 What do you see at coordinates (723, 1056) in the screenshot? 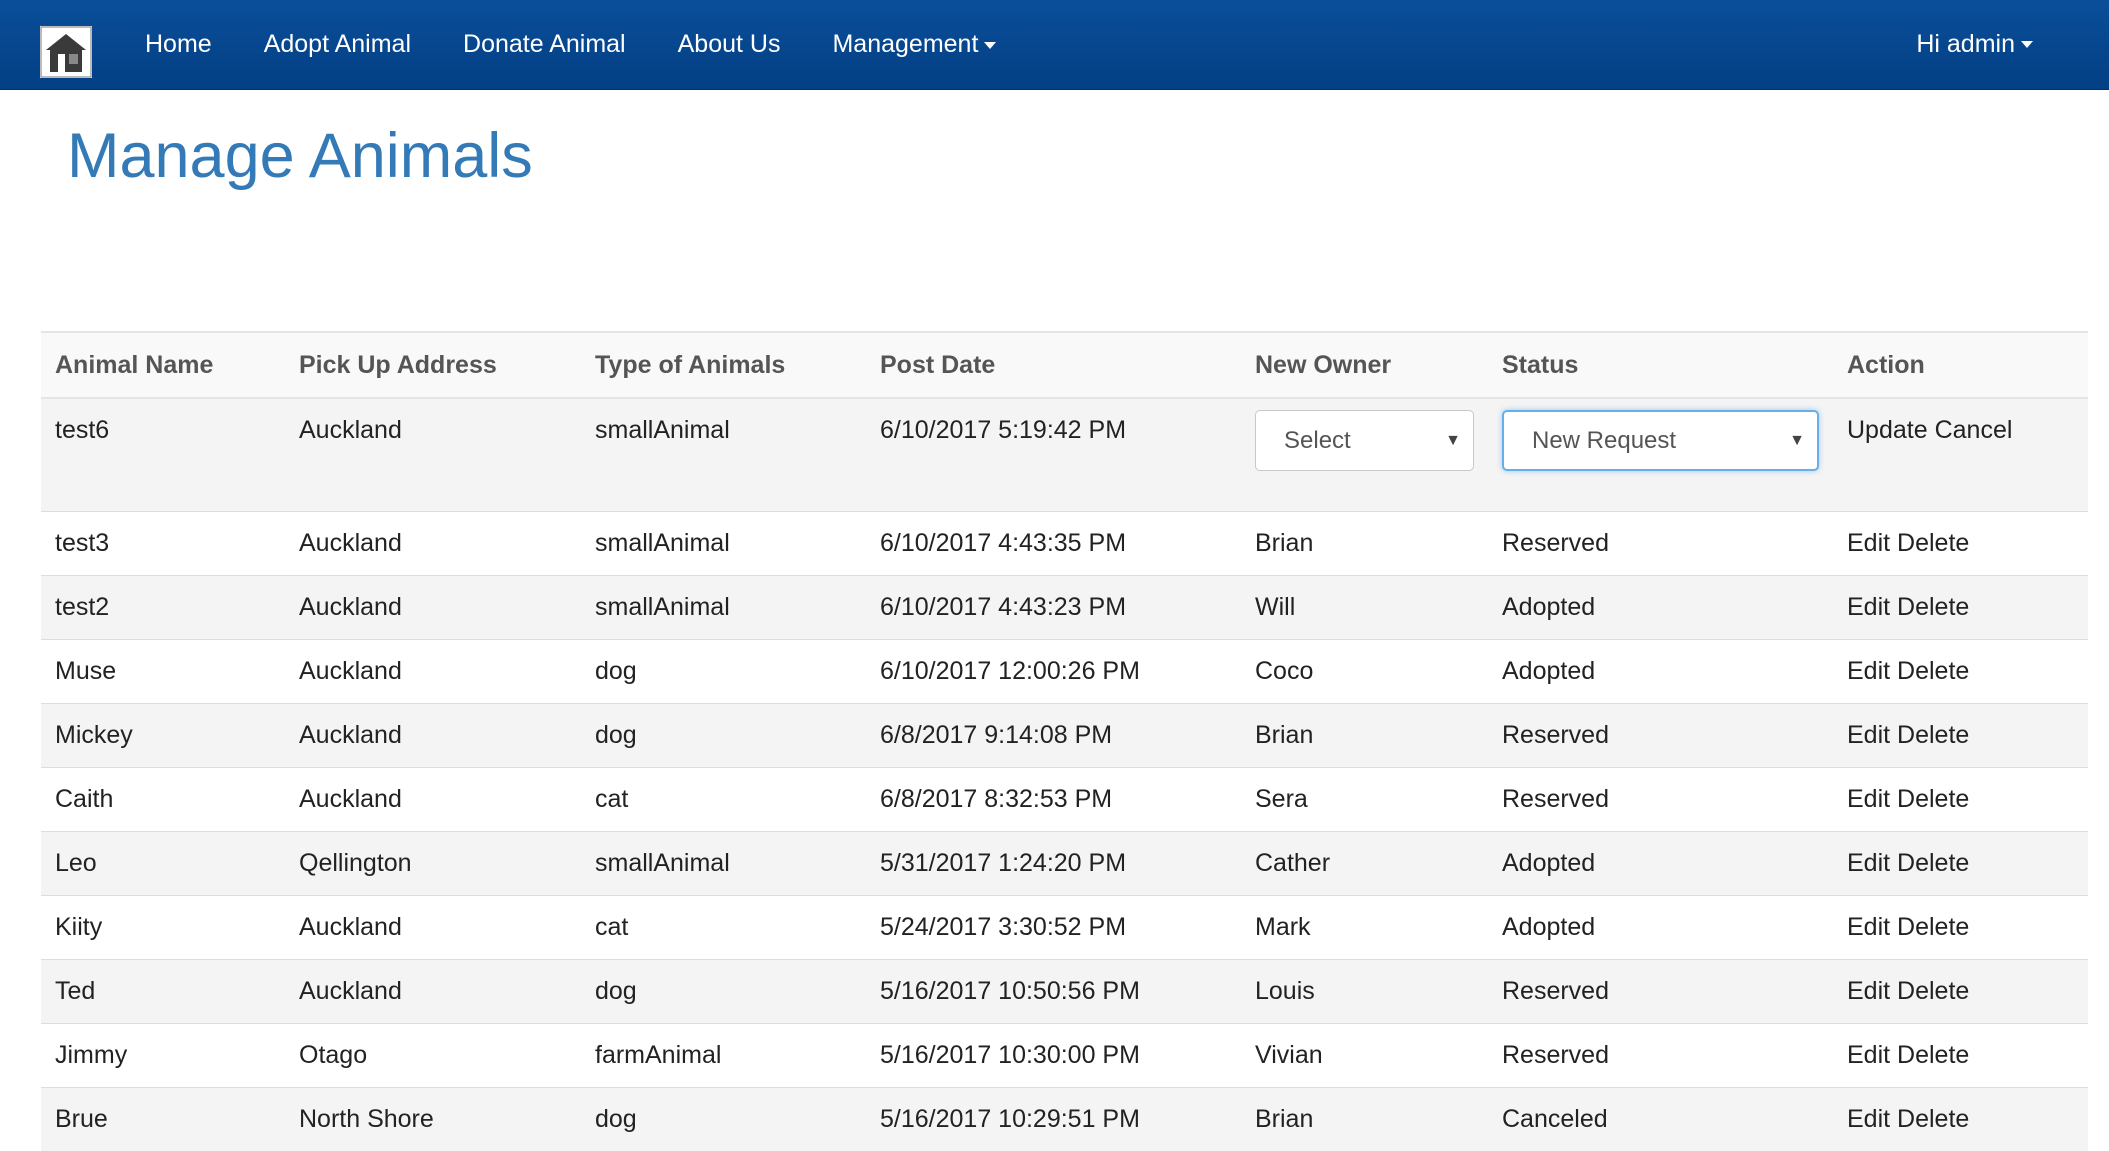
I see `cell-type: farmAnimal` at bounding box center [723, 1056].